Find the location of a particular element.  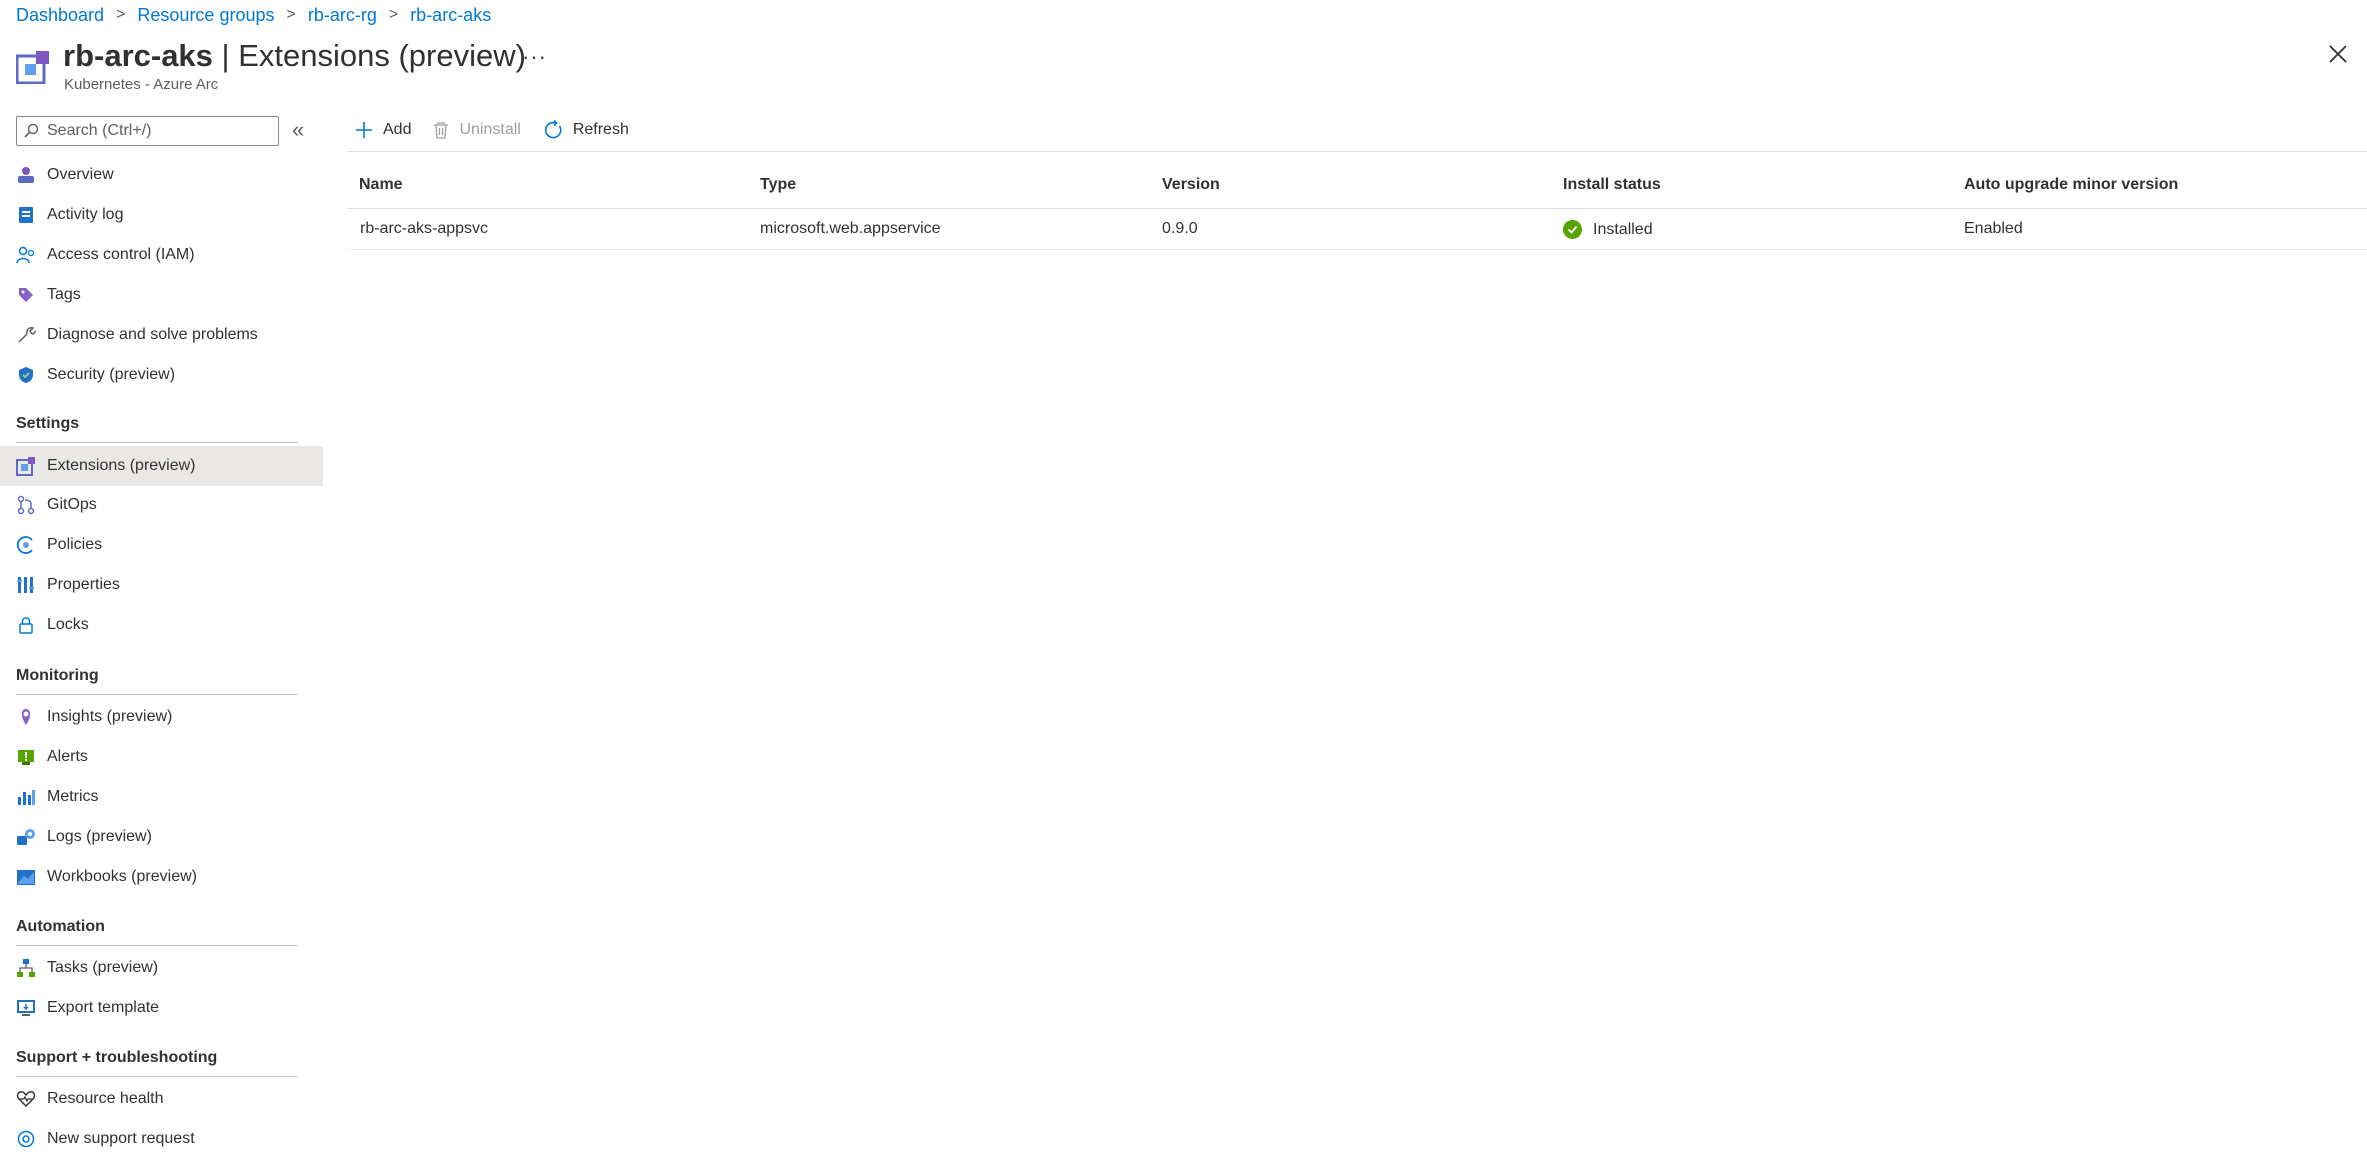

heart-icon is located at coordinates (26, 1099).